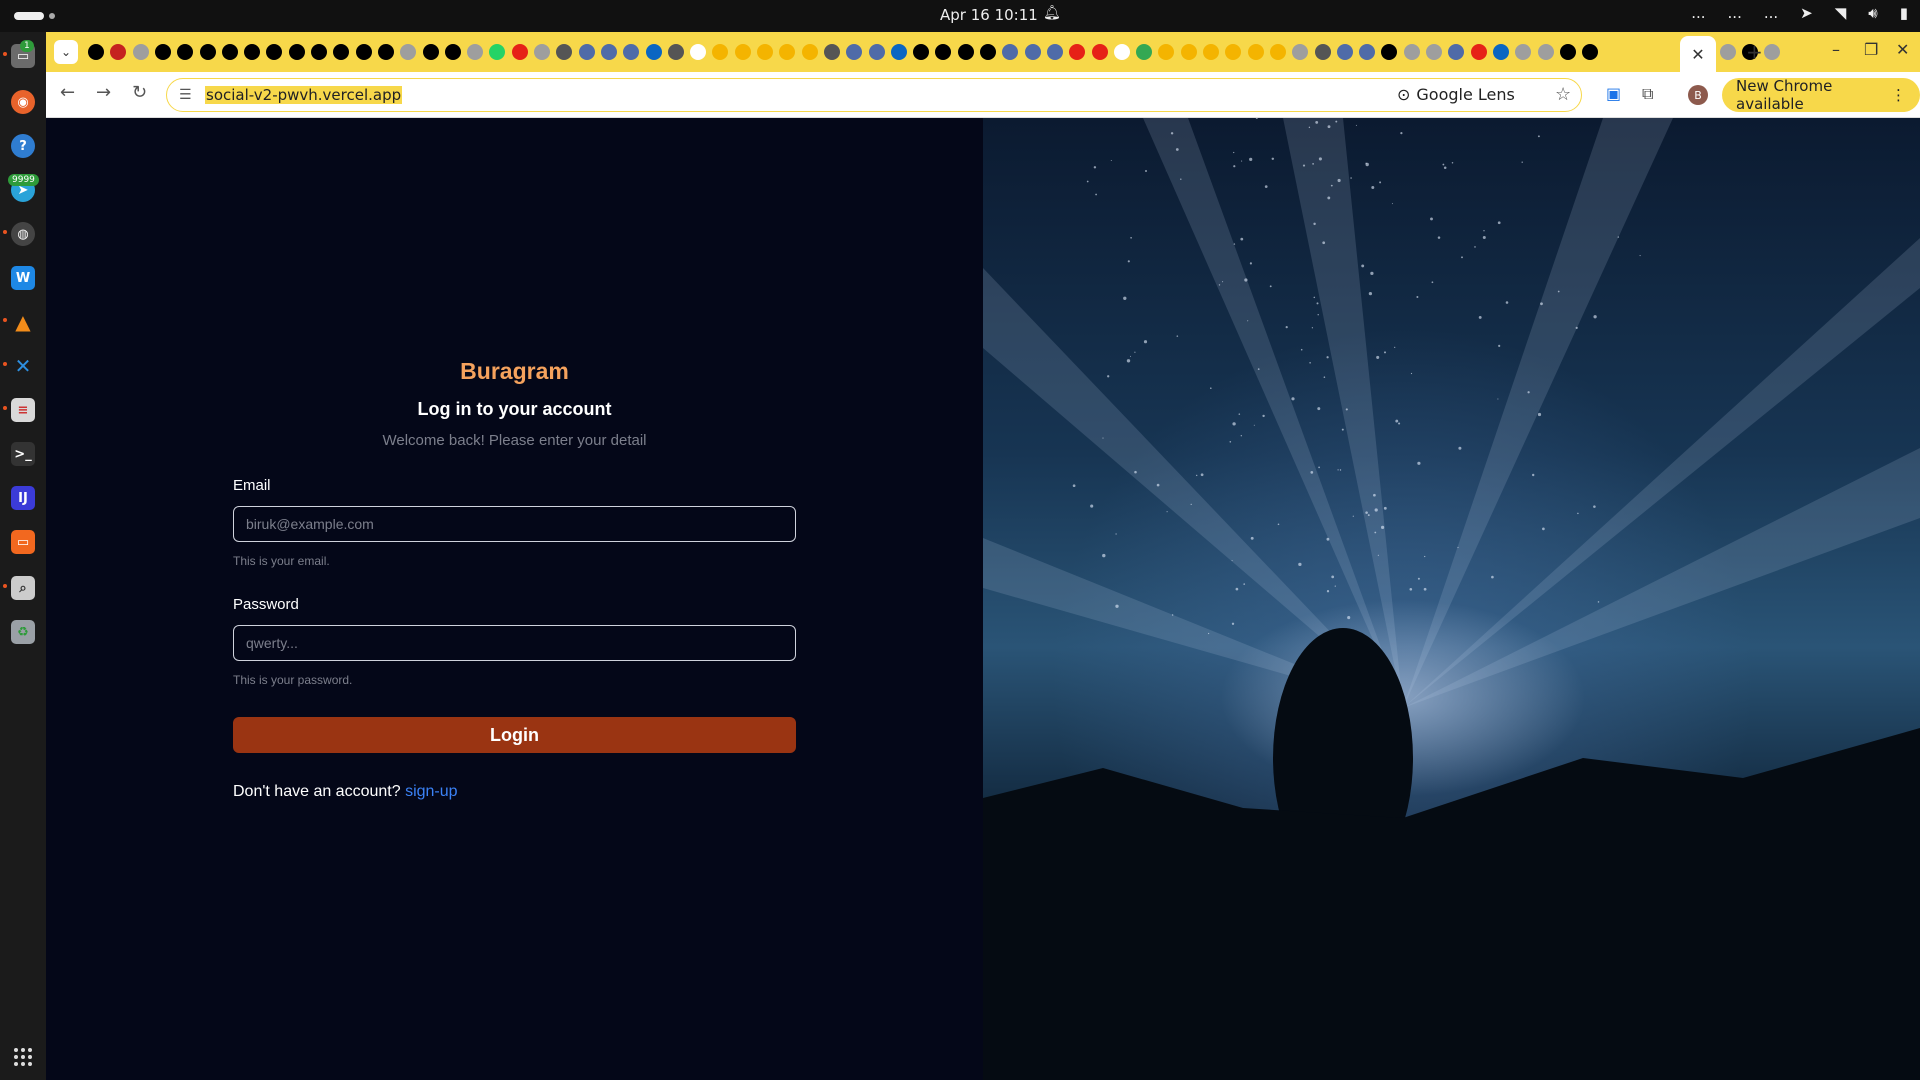  What do you see at coordinates (23, 588) in the screenshot?
I see `screenshot-icon: ⌕` at bounding box center [23, 588].